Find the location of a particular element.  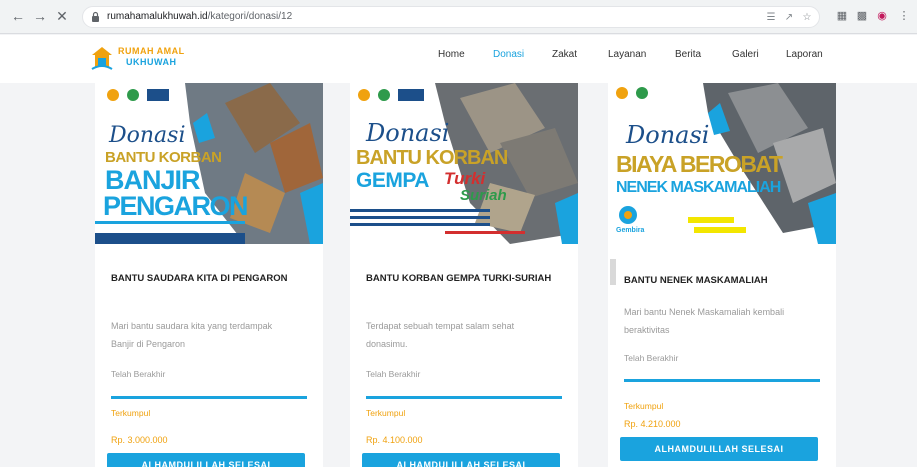

profile-avatar-icon: ◉ is located at coordinates (882, 16).